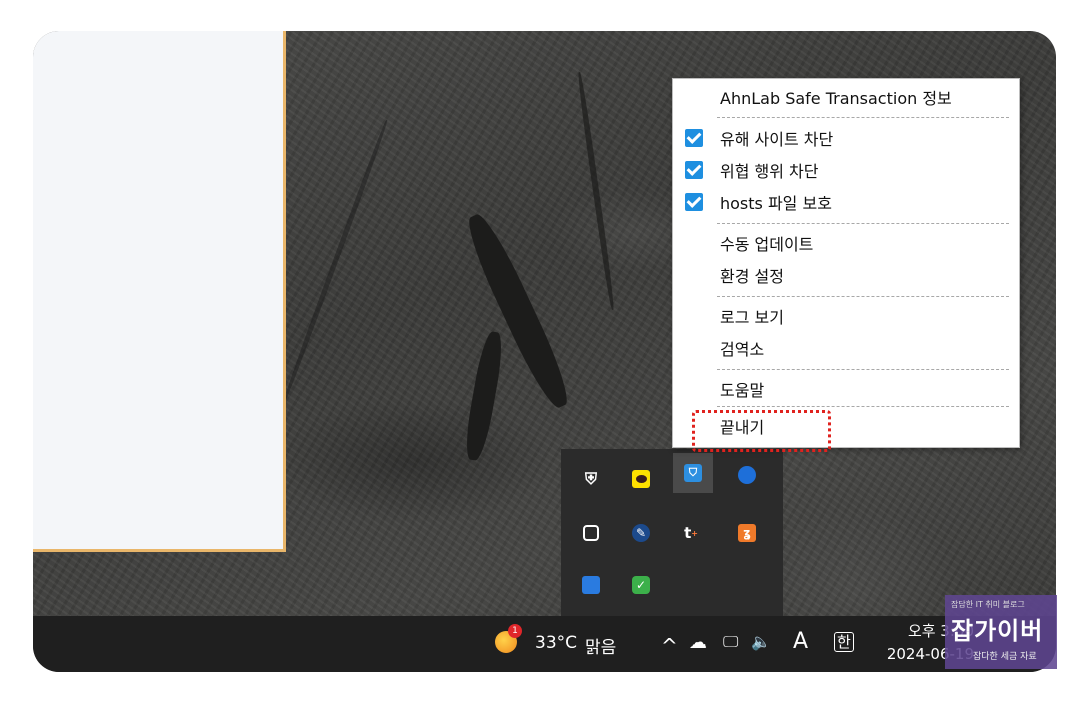  Describe the element at coordinates (997, 631) in the screenshot. I see `watermark-title: 잡가이버` at that location.